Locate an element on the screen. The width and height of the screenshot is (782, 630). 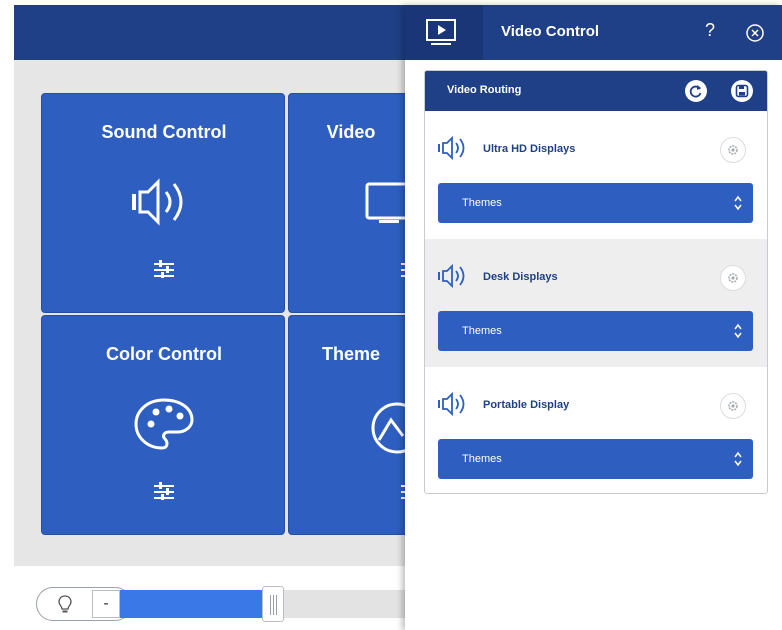
panel-header: Video Control ? is located at coordinates (593, 32).